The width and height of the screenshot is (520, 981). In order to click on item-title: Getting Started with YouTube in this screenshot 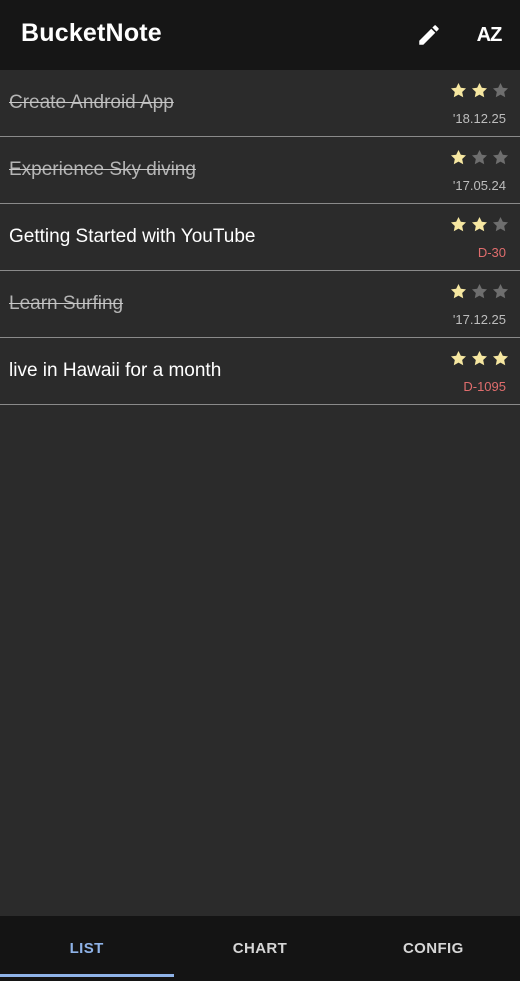, I will do `click(132, 236)`.